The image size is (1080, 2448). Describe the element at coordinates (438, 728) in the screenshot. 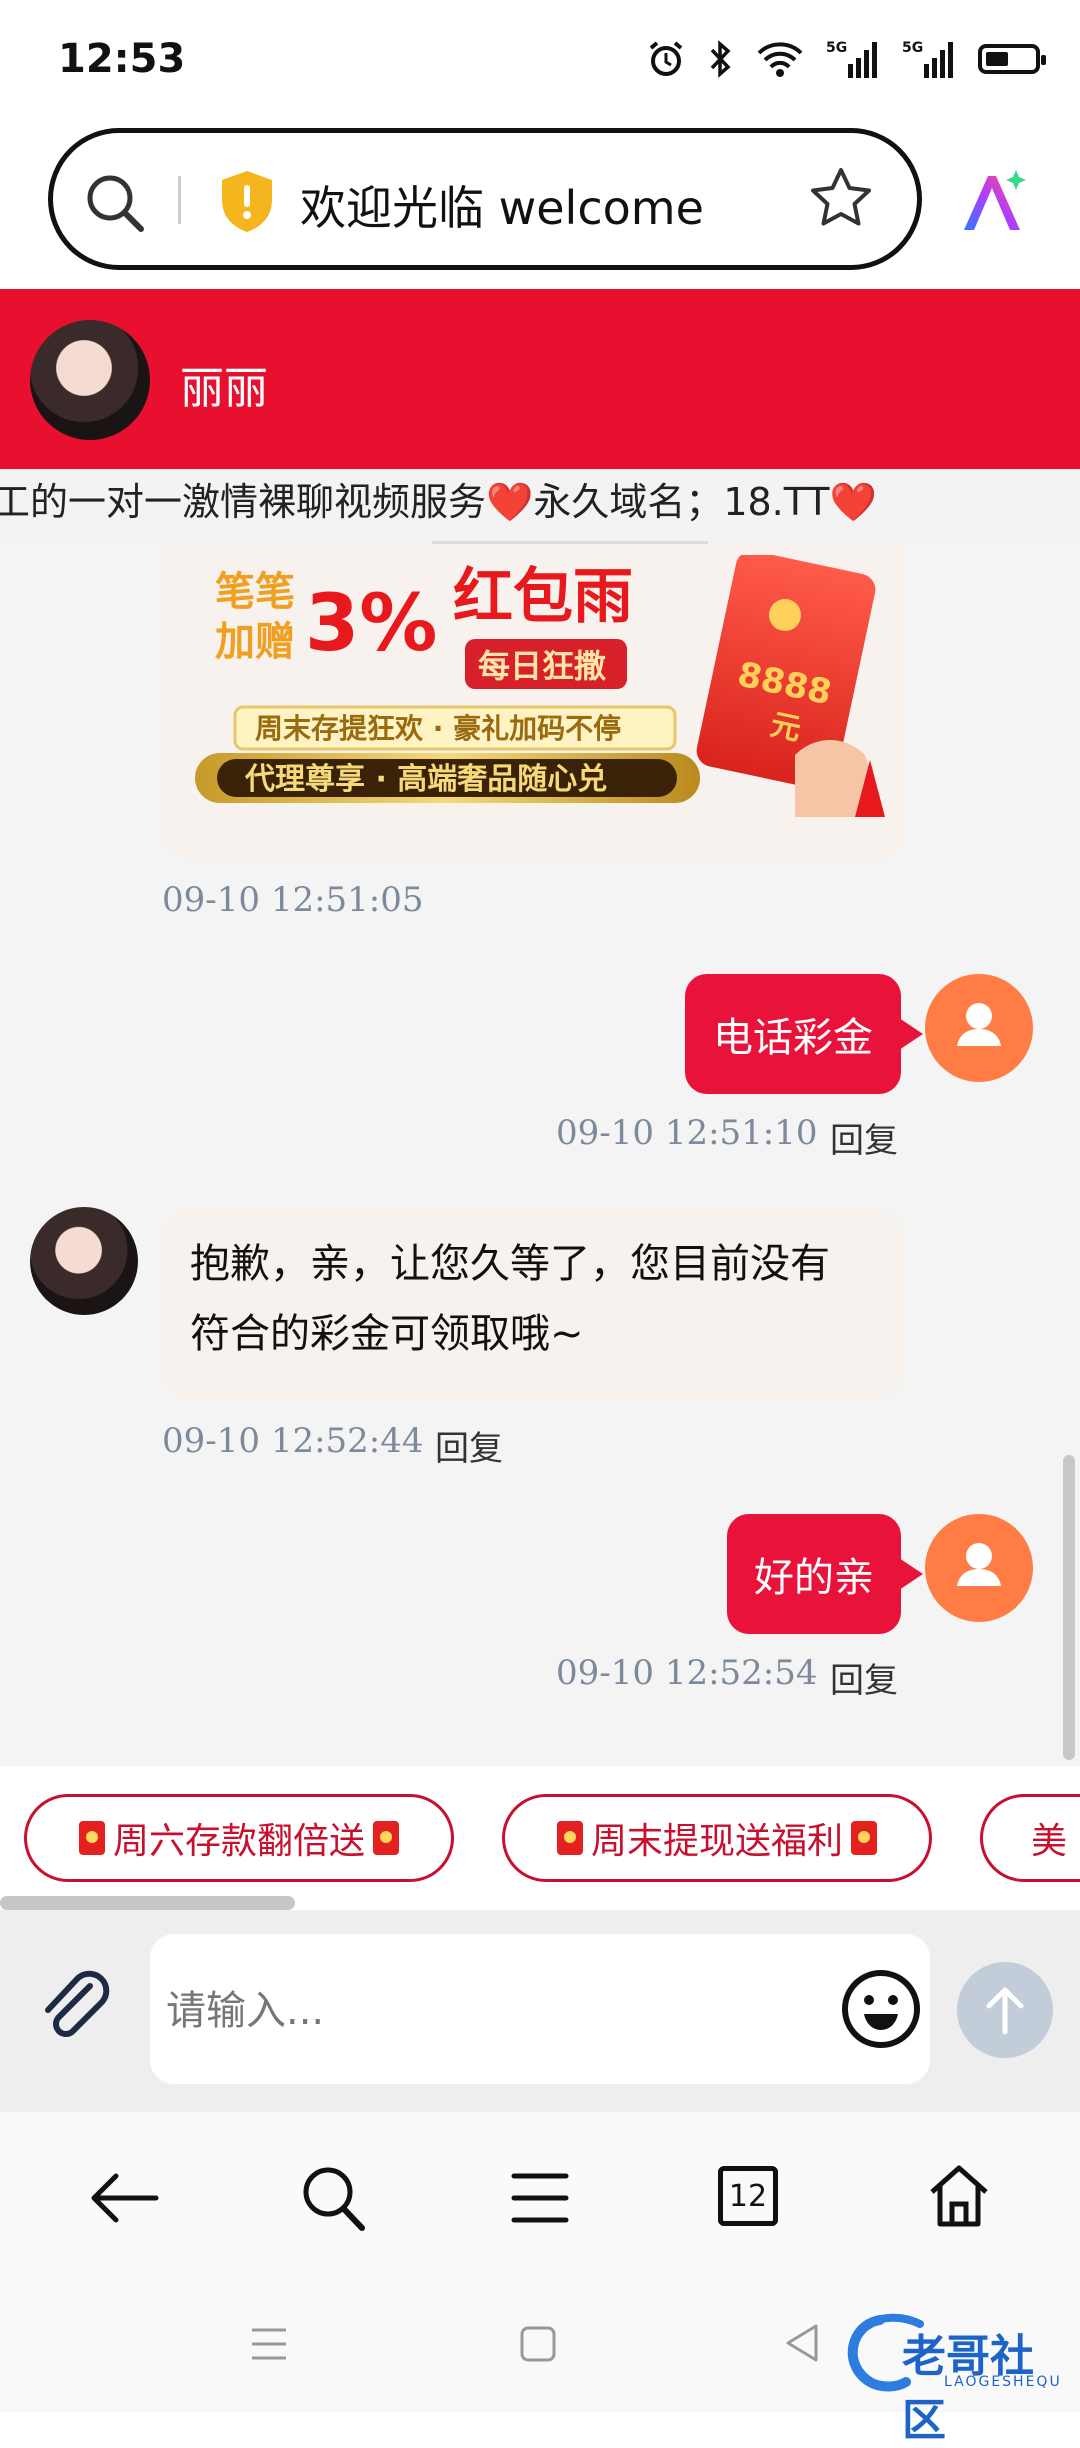

I see `banner-sub1: 周末存提狂欢 · 豪礼加码不停` at that location.